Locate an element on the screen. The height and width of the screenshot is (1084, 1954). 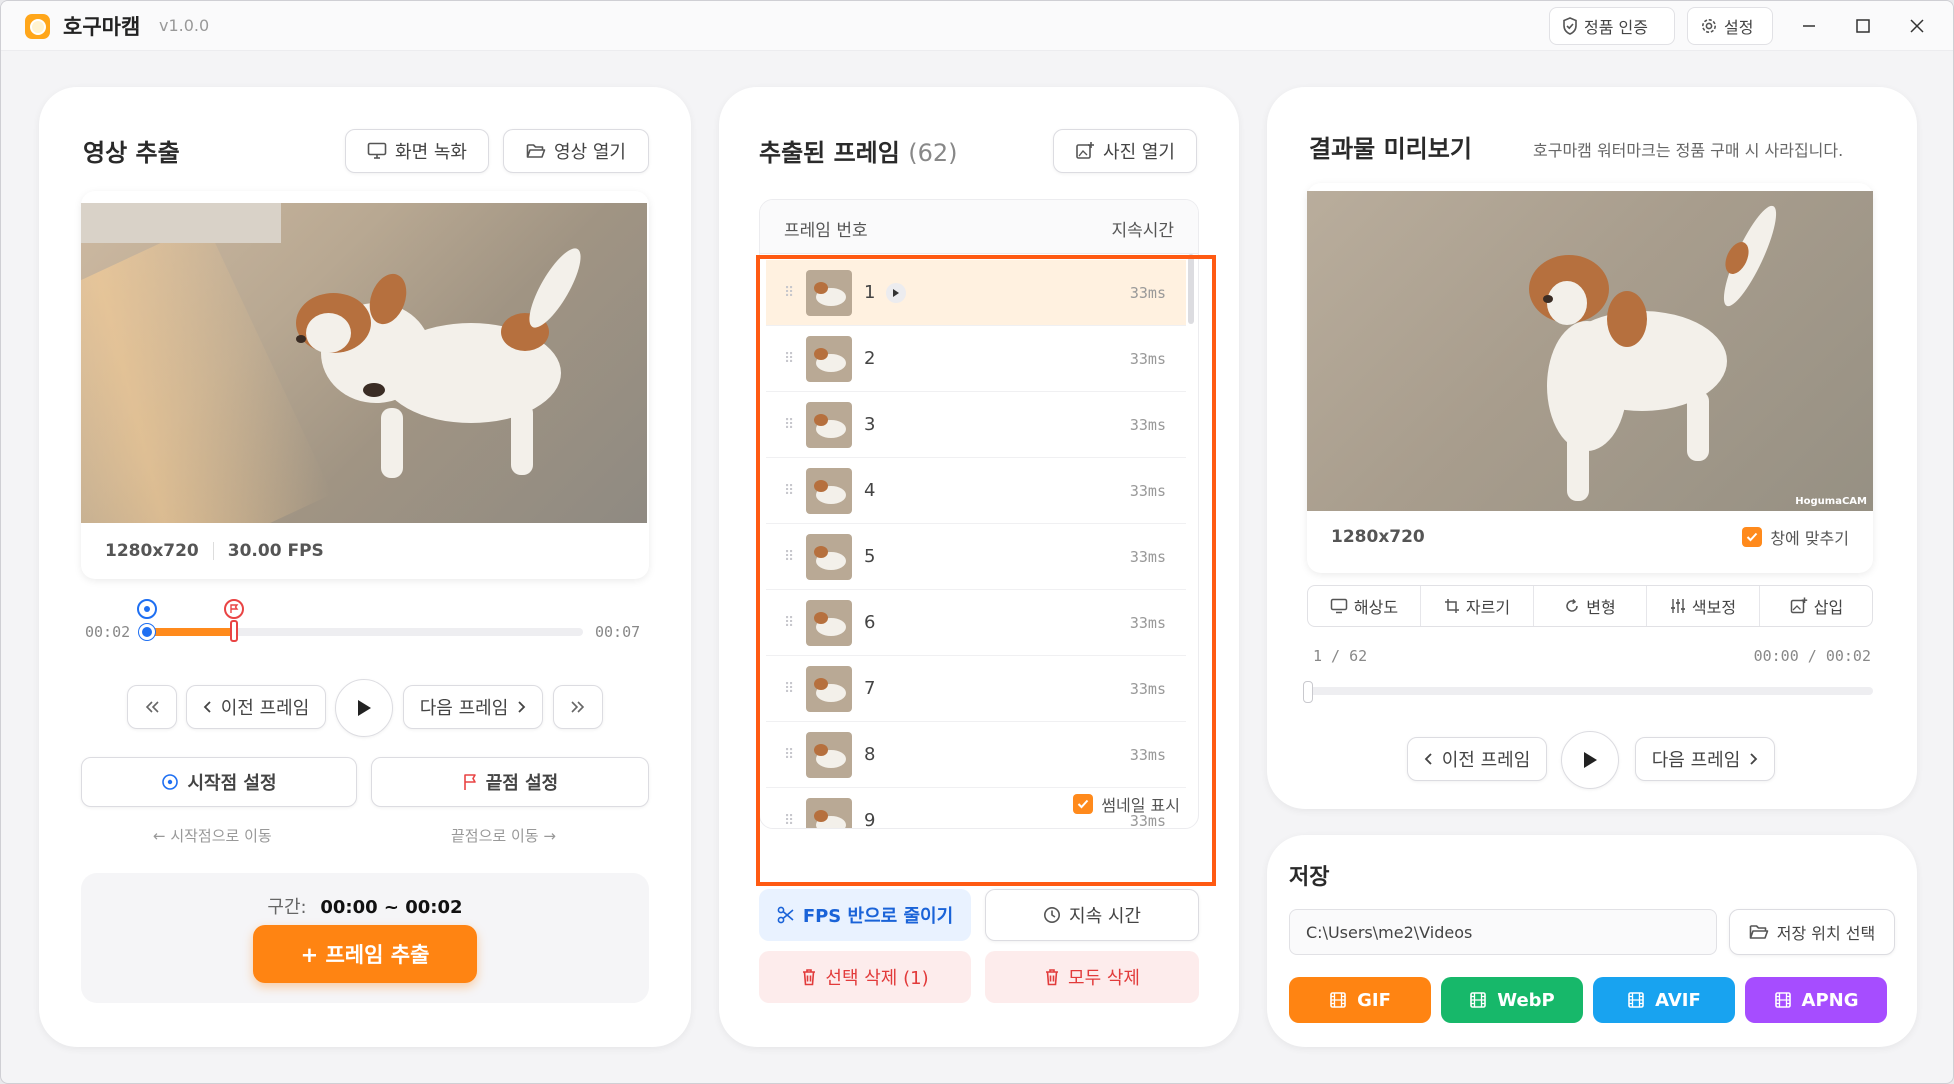
open-photo-label: 사진 열기 is located at coordinates (1139, 152).